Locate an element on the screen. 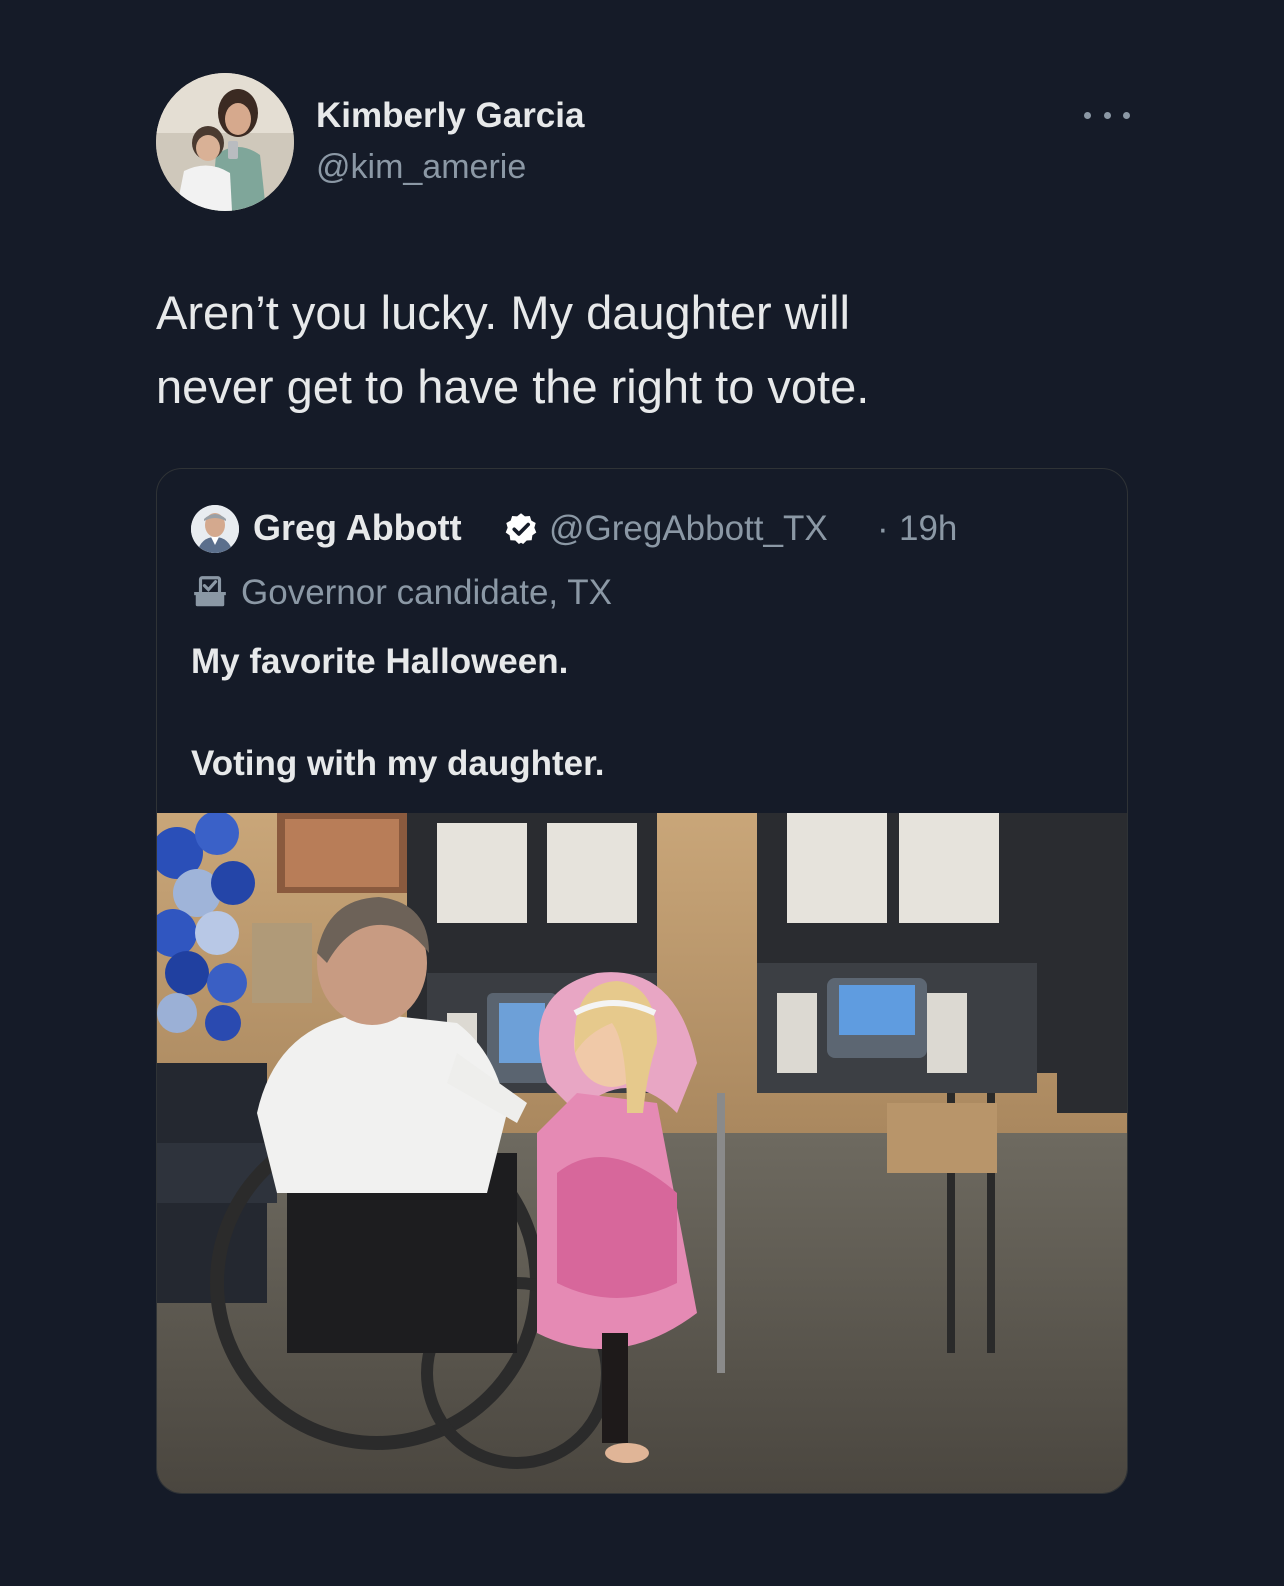  quoted-author-avatar is located at coordinates (215, 529).